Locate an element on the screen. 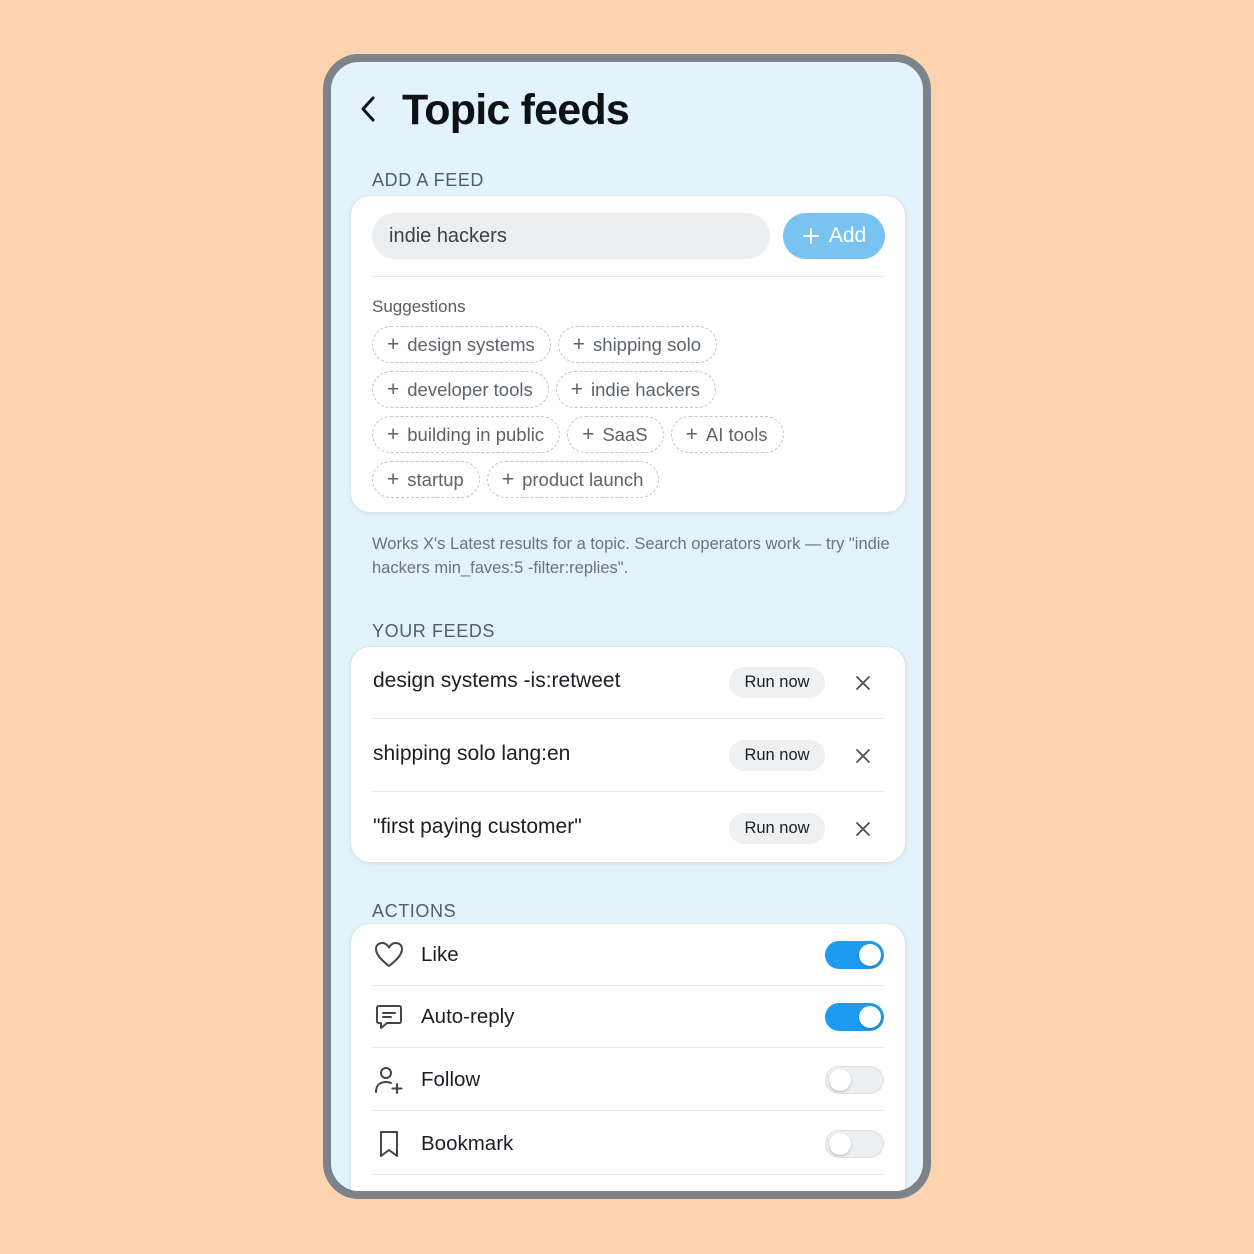  chevron-left-icon is located at coordinates (368, 109).